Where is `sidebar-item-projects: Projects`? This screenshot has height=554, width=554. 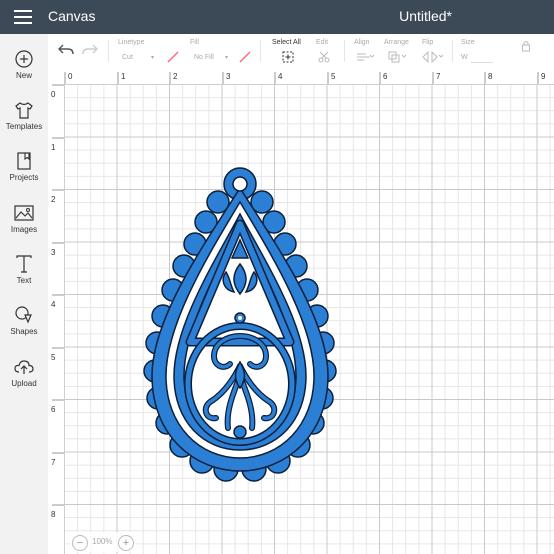
sidebar-item-projects: Projects is located at coordinates (24, 170).